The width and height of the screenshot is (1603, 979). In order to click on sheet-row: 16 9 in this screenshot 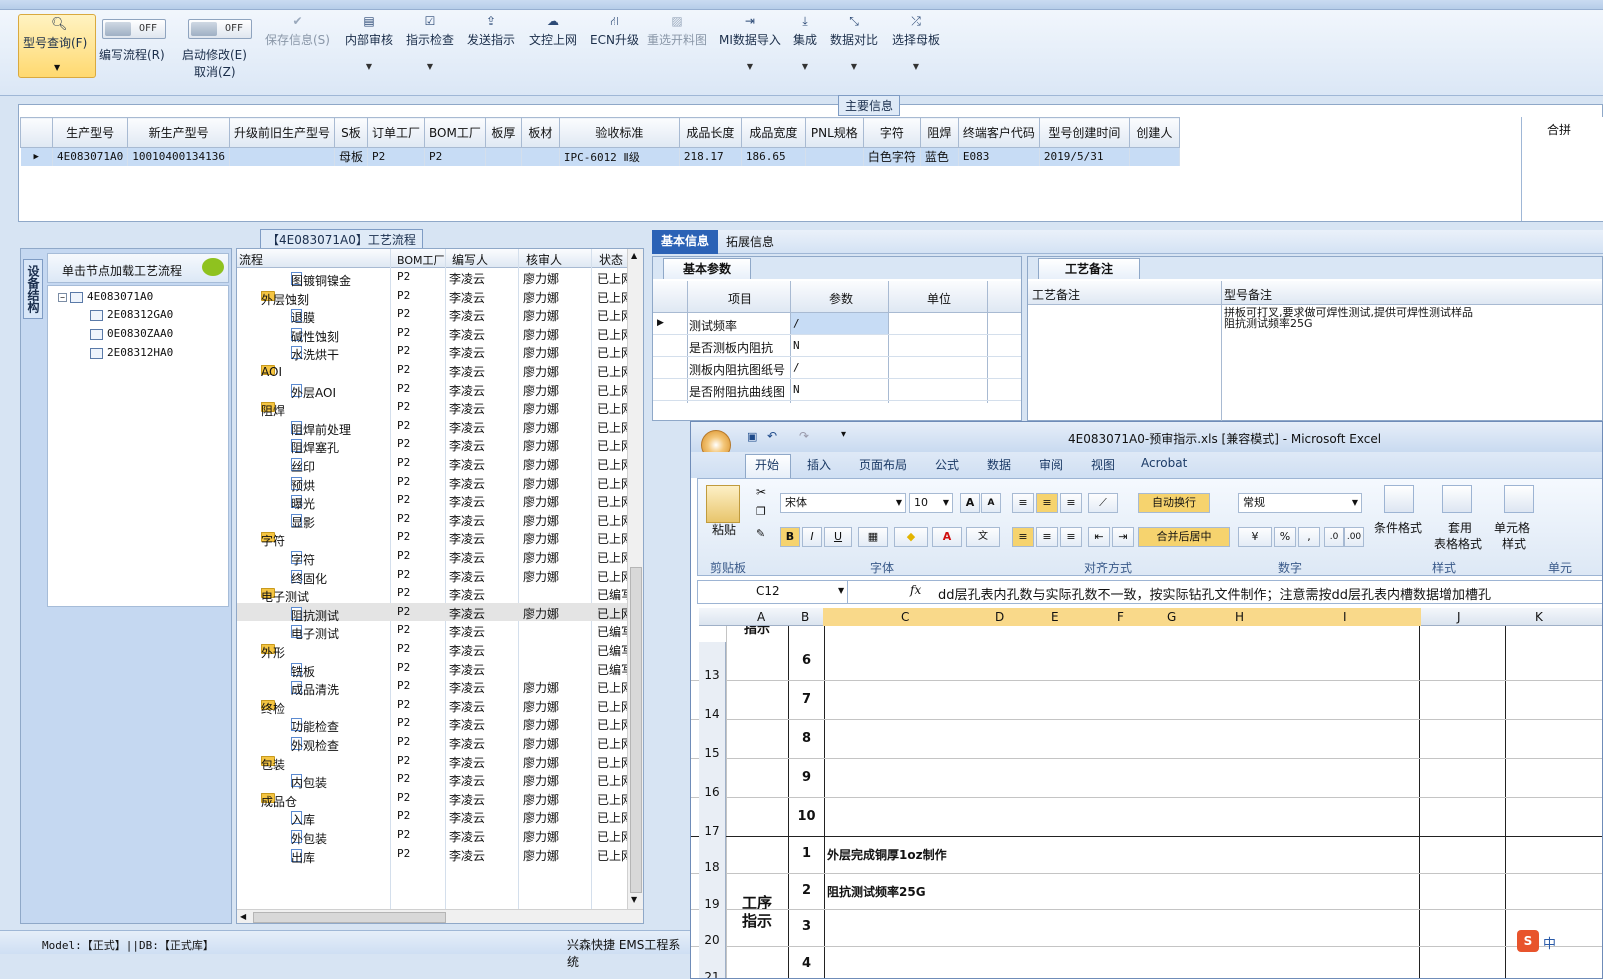, I will do `click(1146, 779)`.